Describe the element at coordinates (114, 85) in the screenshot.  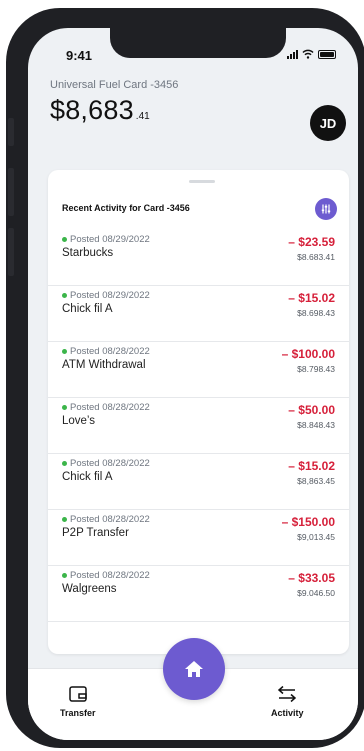
I see `card-name: Universal Fuel Card -3456` at that location.